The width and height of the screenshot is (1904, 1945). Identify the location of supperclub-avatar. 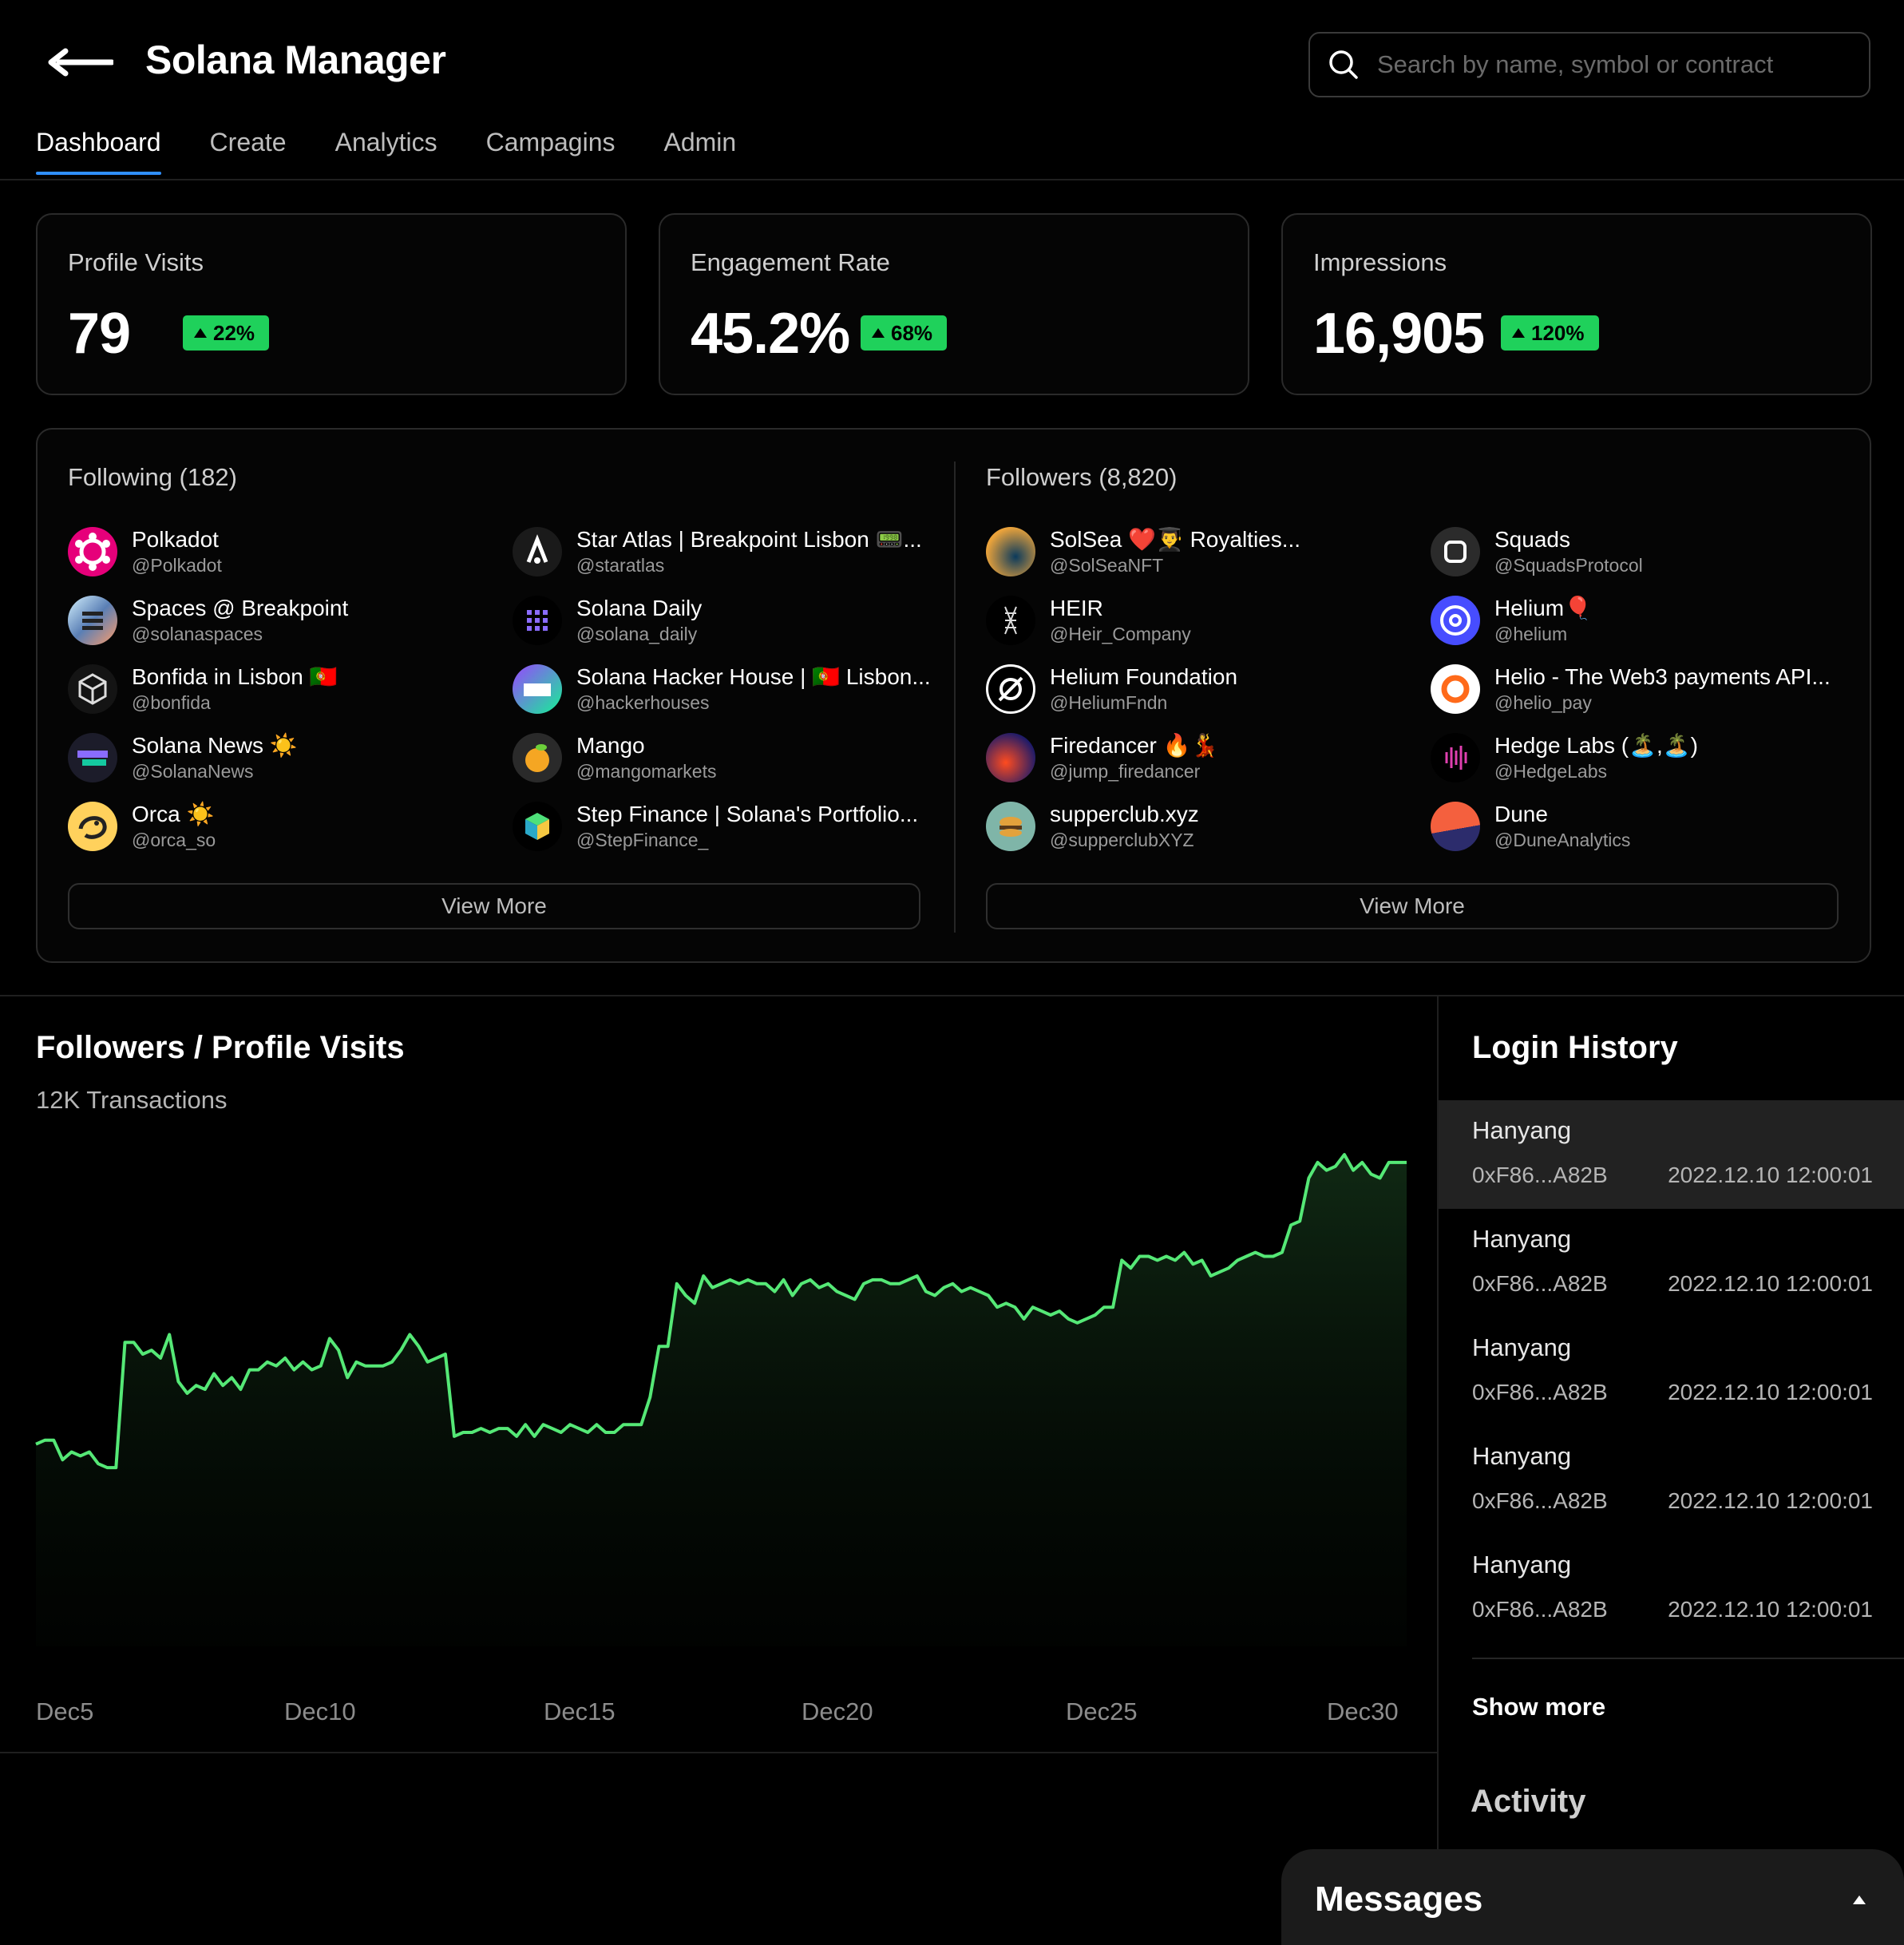
(1010, 826).